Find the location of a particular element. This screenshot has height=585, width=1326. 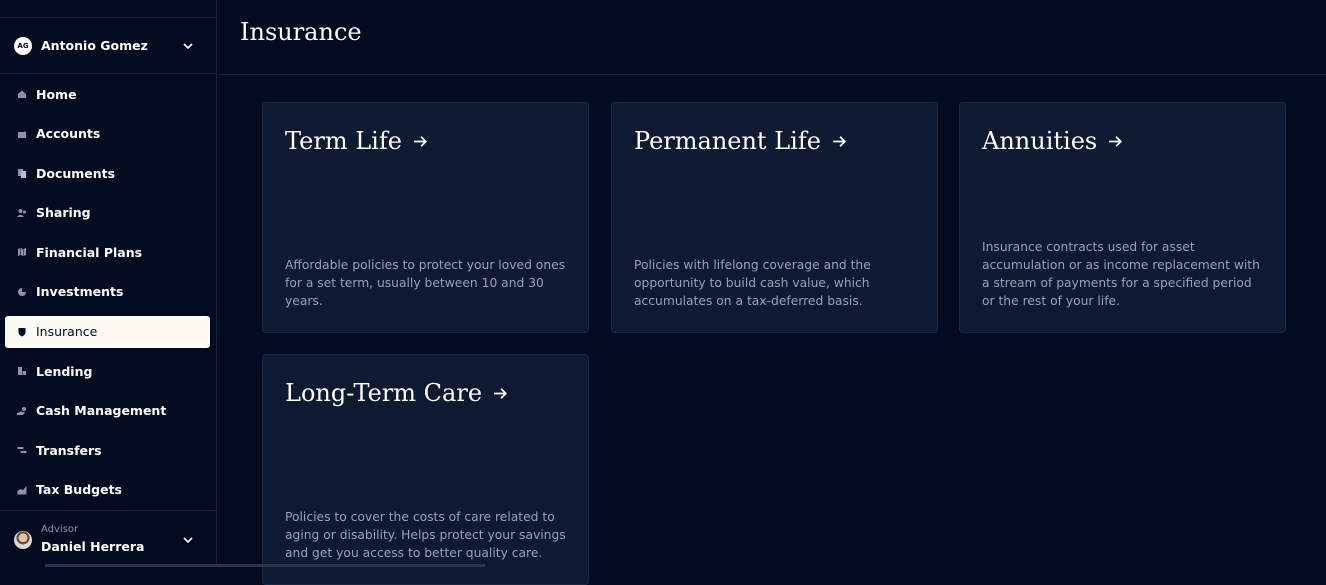

sidebar-item-accounts: Accounts is located at coordinates (107, 134).